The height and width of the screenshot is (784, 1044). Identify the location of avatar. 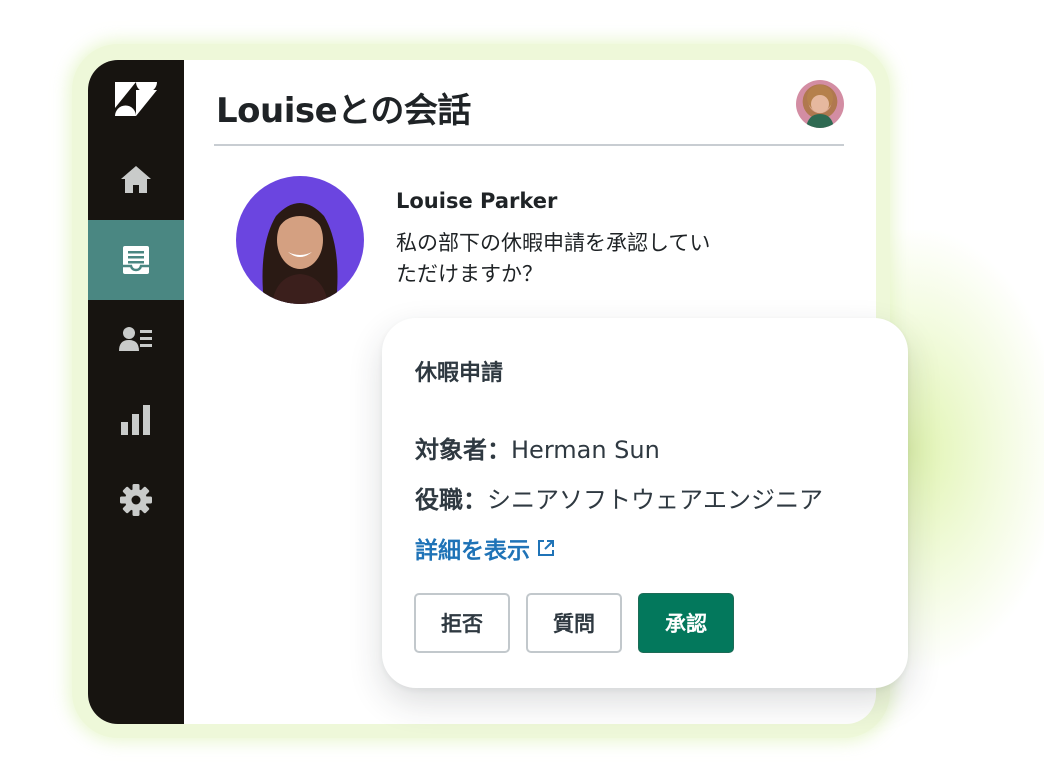
(820, 104).